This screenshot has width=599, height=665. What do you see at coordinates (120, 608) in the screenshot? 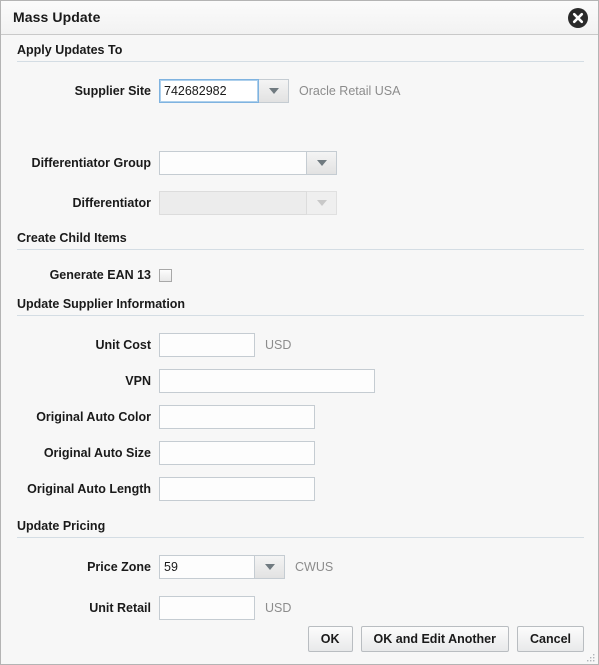
I see `unit-retail-label: Unit Retail` at bounding box center [120, 608].